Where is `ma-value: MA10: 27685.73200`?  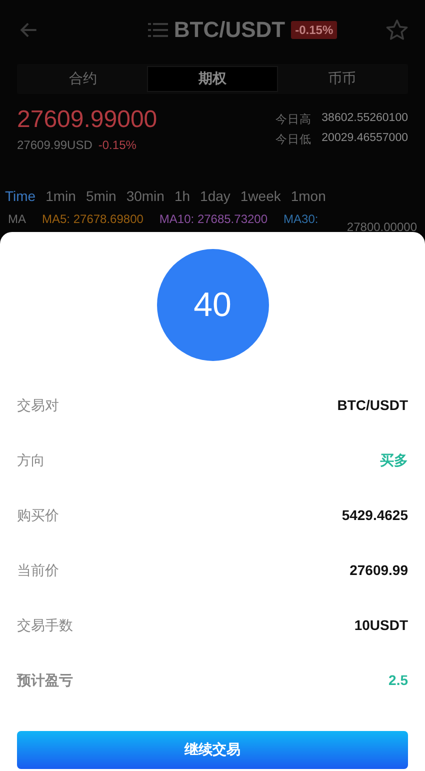
ma-value: MA10: 27685.73200 is located at coordinates (213, 220).